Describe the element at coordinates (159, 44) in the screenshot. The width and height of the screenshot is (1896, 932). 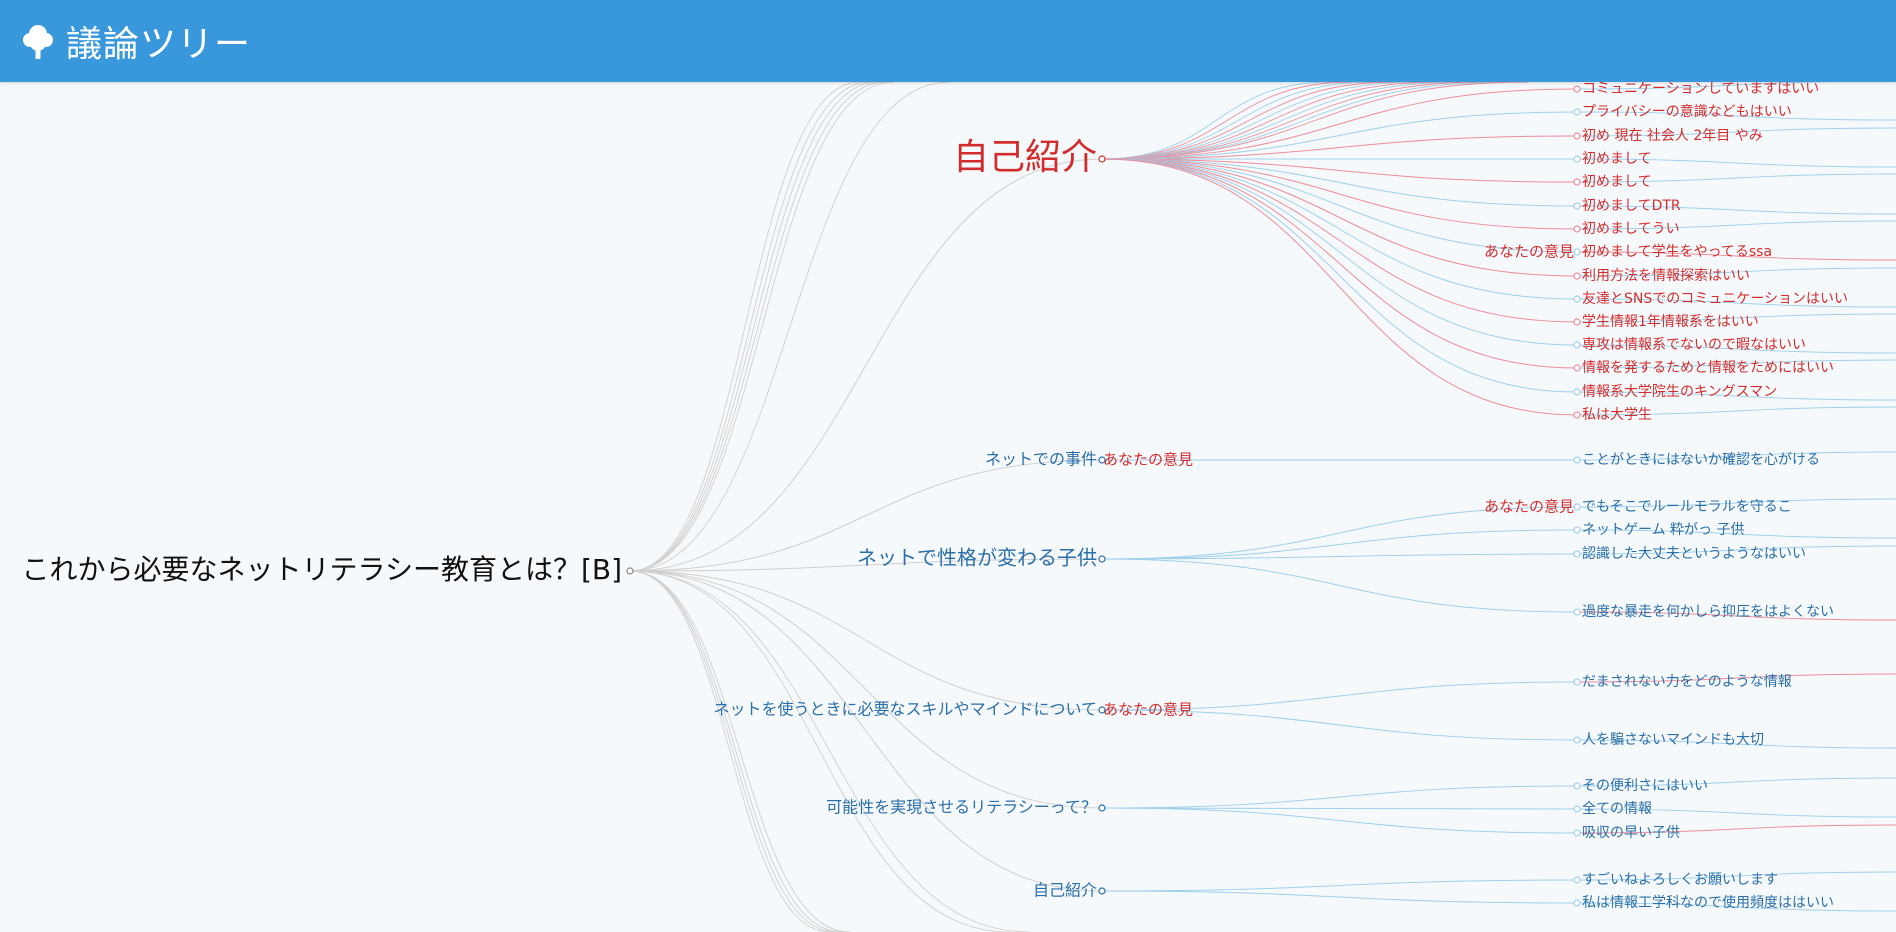
I see `app-title: 議論ツリー` at that location.